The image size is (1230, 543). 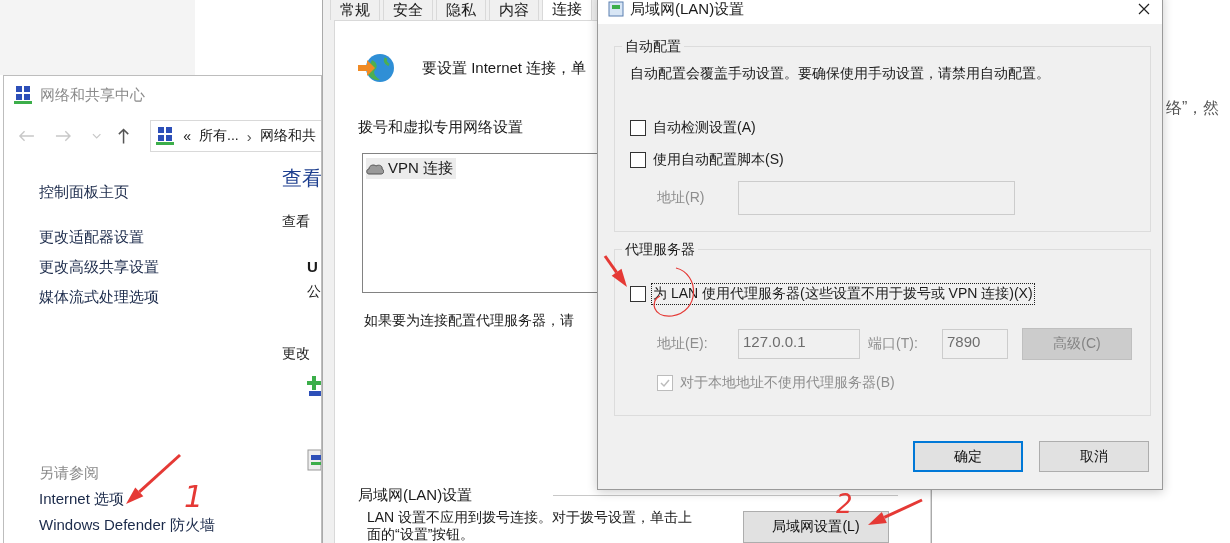 I want to click on globe-icon, so click(x=377, y=68).